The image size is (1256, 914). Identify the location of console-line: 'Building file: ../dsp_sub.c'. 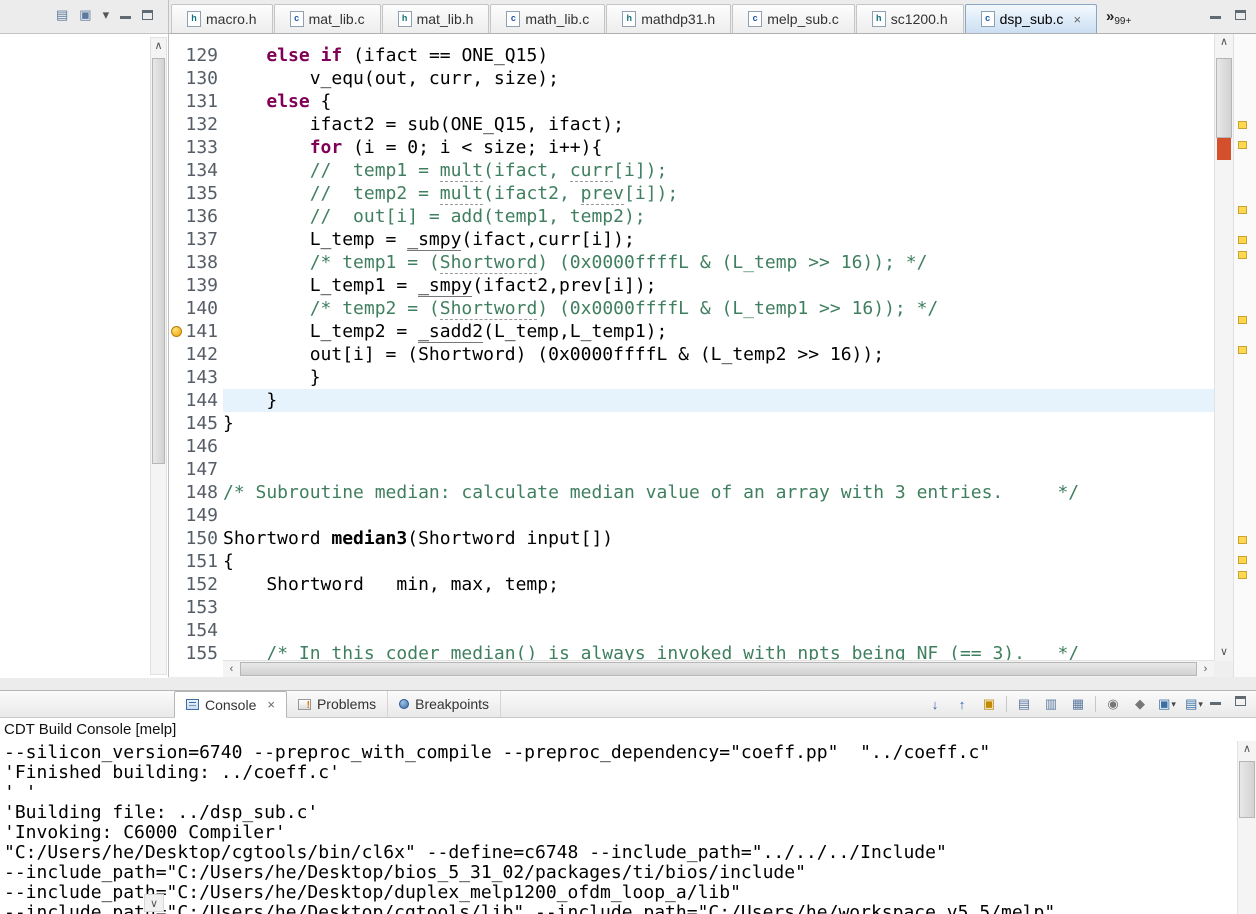
(161, 812).